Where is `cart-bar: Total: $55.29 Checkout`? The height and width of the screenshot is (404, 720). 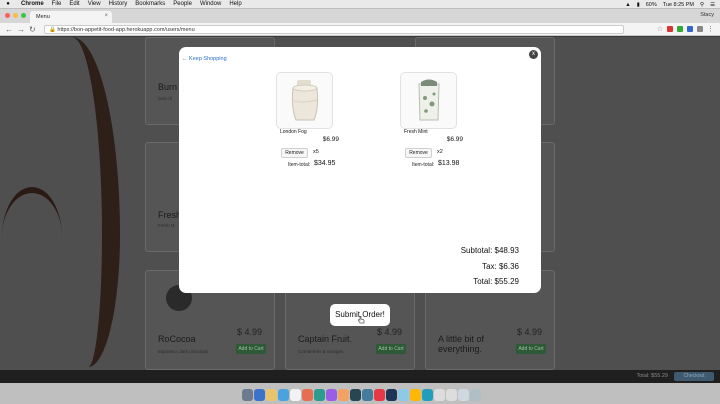 cart-bar: Total: $55.29 Checkout is located at coordinates (360, 376).